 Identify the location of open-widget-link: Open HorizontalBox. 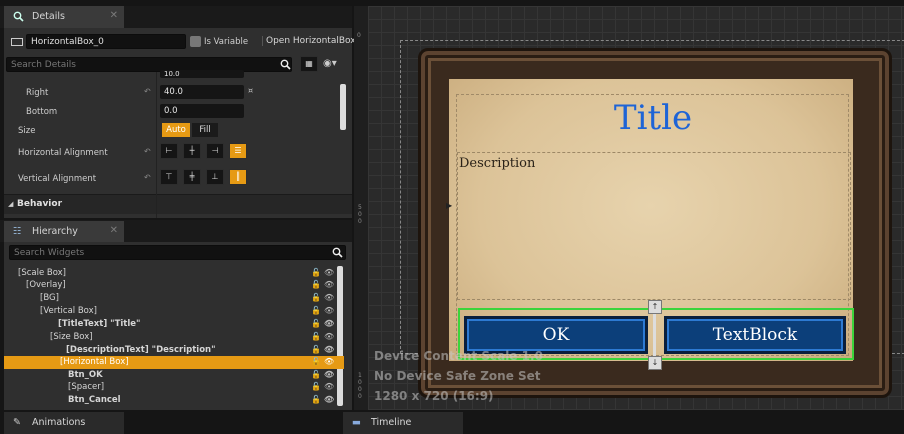
(309, 41).